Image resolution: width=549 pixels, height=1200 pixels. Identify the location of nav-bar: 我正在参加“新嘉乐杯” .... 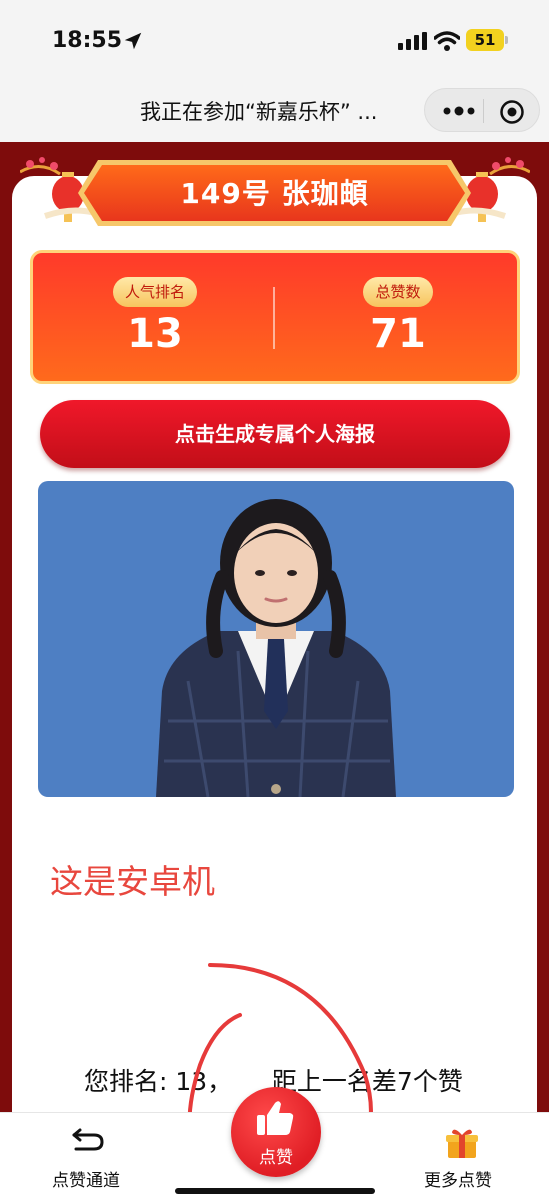
(274, 112).